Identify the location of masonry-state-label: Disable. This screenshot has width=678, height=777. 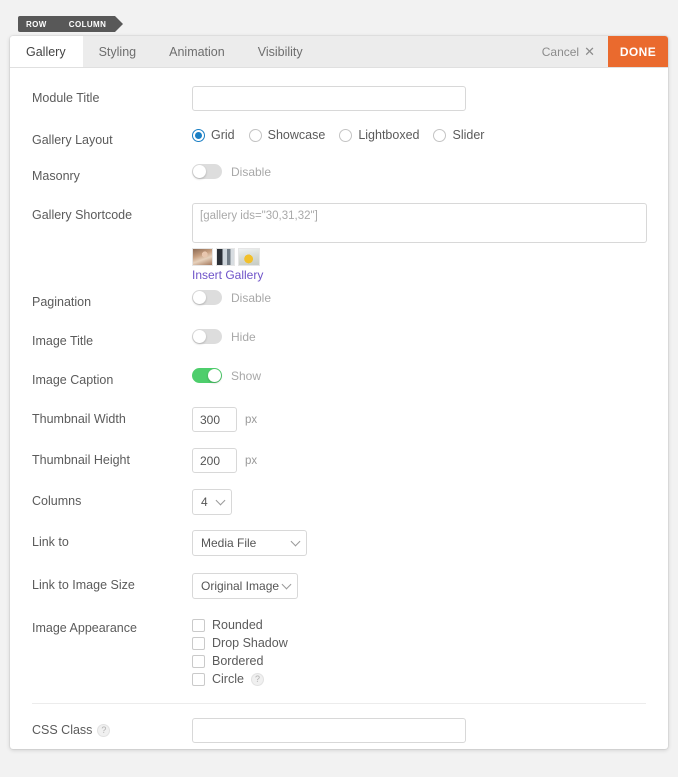
(251, 171).